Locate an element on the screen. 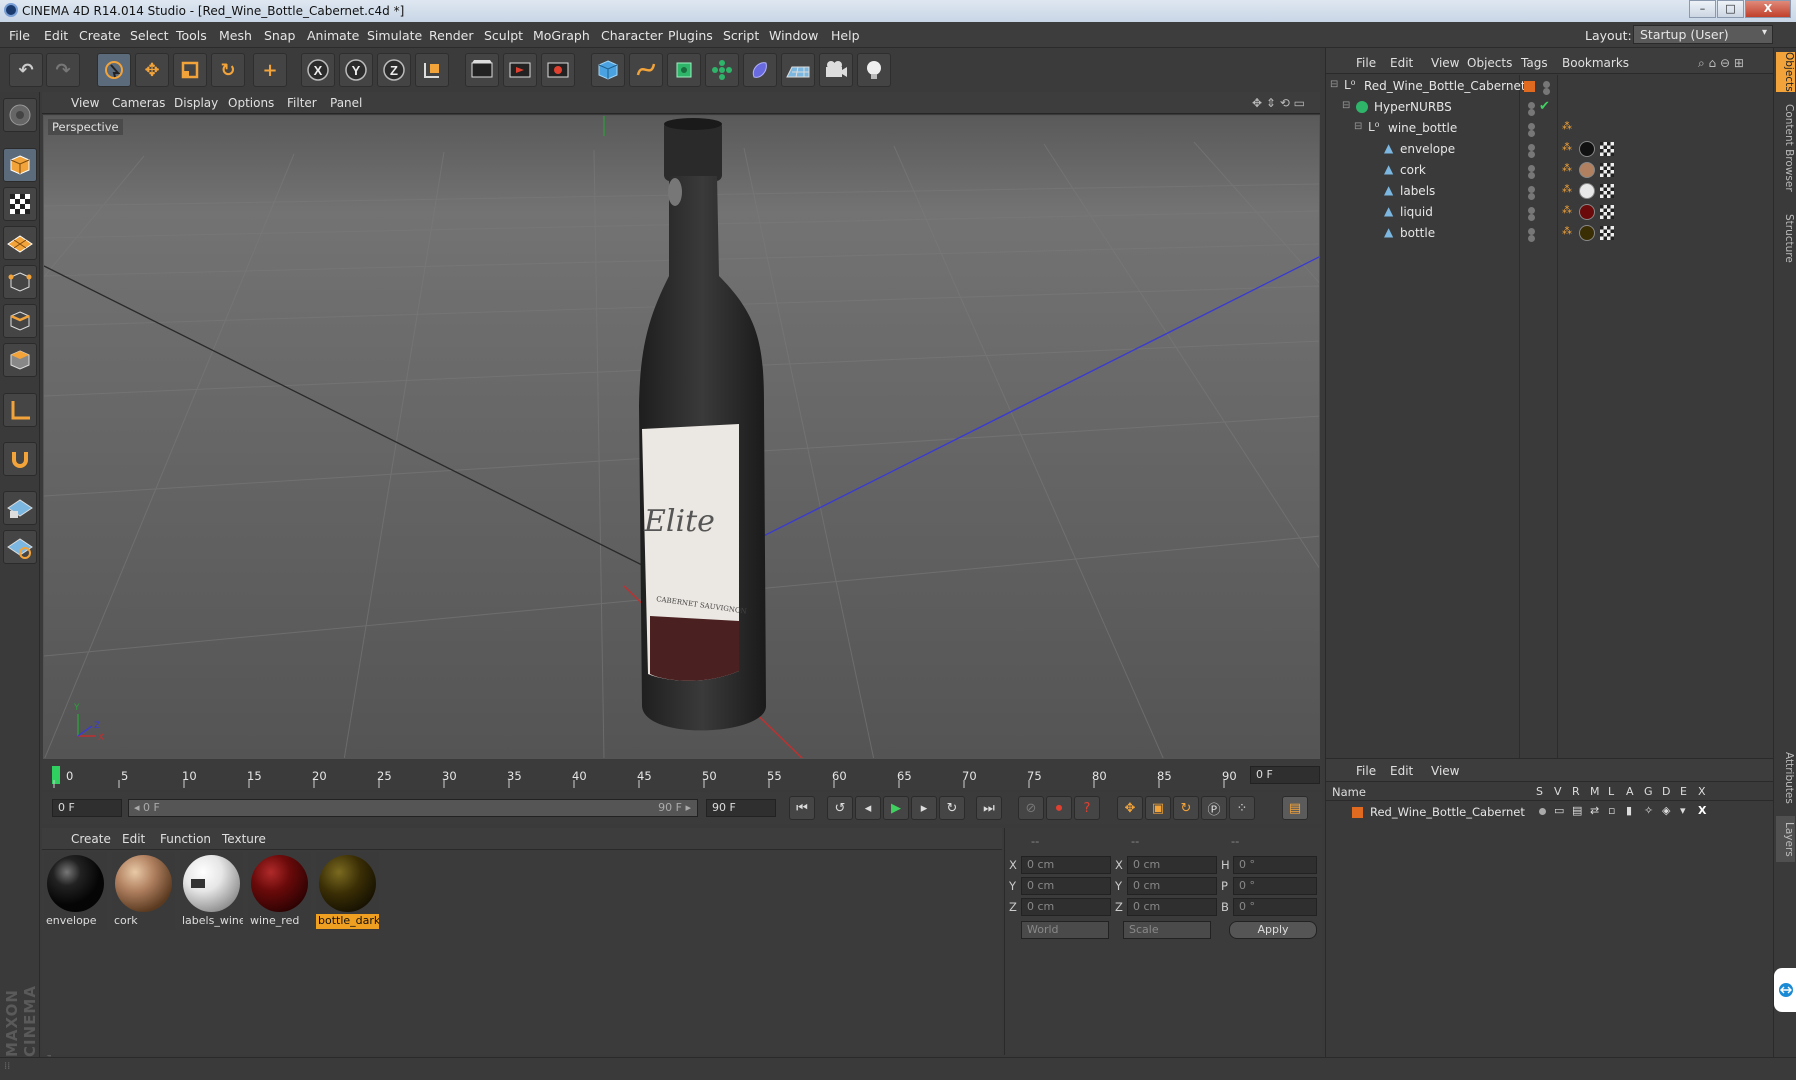 This screenshot has width=1796, height=1080. layer-deformers-icon: ◈ is located at coordinates (1666, 810).